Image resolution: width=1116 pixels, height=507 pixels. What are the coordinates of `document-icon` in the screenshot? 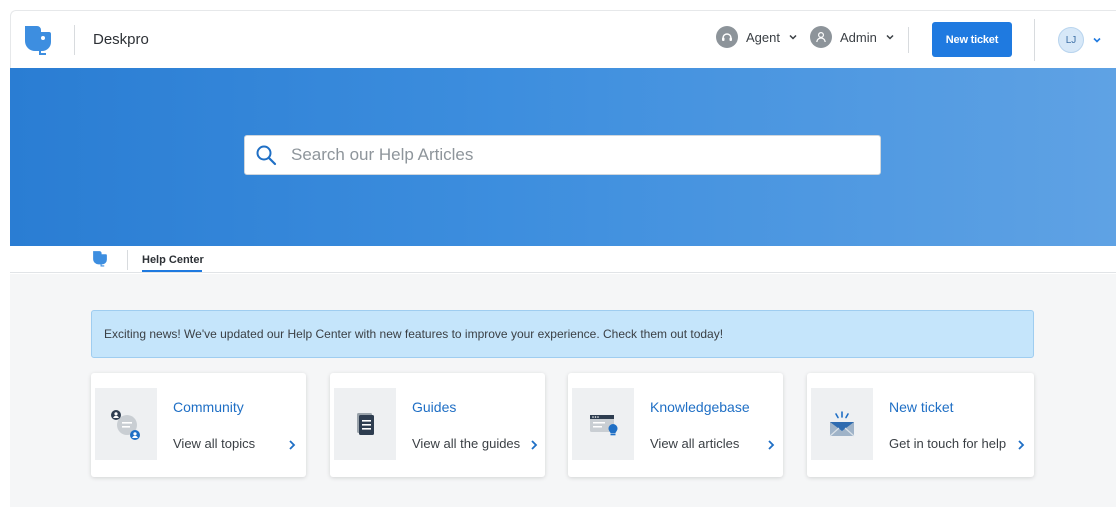 It's located at (365, 424).